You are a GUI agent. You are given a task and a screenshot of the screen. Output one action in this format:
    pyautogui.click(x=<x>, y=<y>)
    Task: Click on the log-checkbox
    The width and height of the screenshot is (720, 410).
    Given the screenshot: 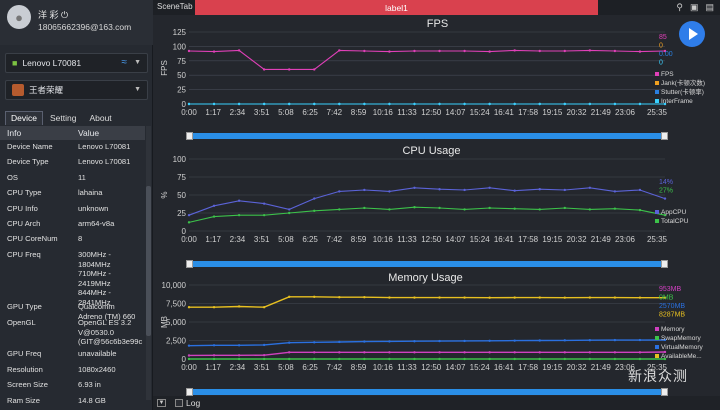 What is the action you would take?
    pyautogui.click(x=179, y=403)
    